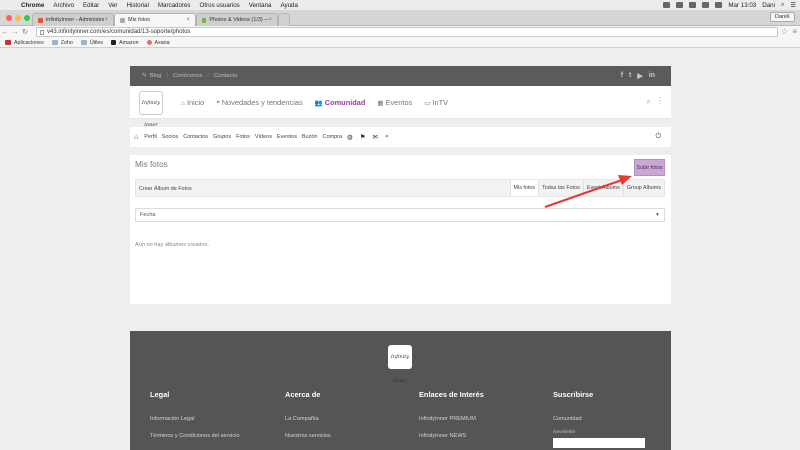 This screenshot has width=800, height=450. Describe the element at coordinates (15, 32) in the screenshot. I see `forward-icon: →` at that location.